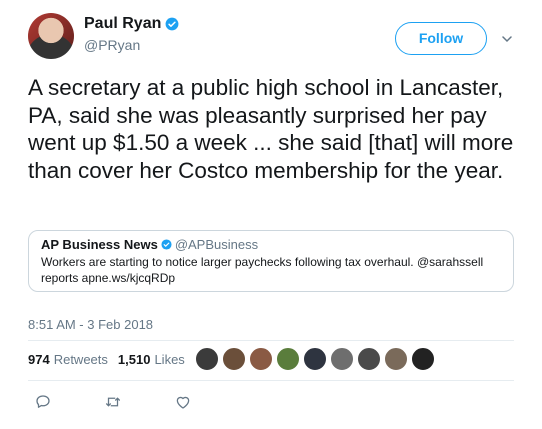  Describe the element at coordinates (111, 359) in the screenshot. I see `tweet-stats: 974 Retweets 1,510 Likes` at that location.